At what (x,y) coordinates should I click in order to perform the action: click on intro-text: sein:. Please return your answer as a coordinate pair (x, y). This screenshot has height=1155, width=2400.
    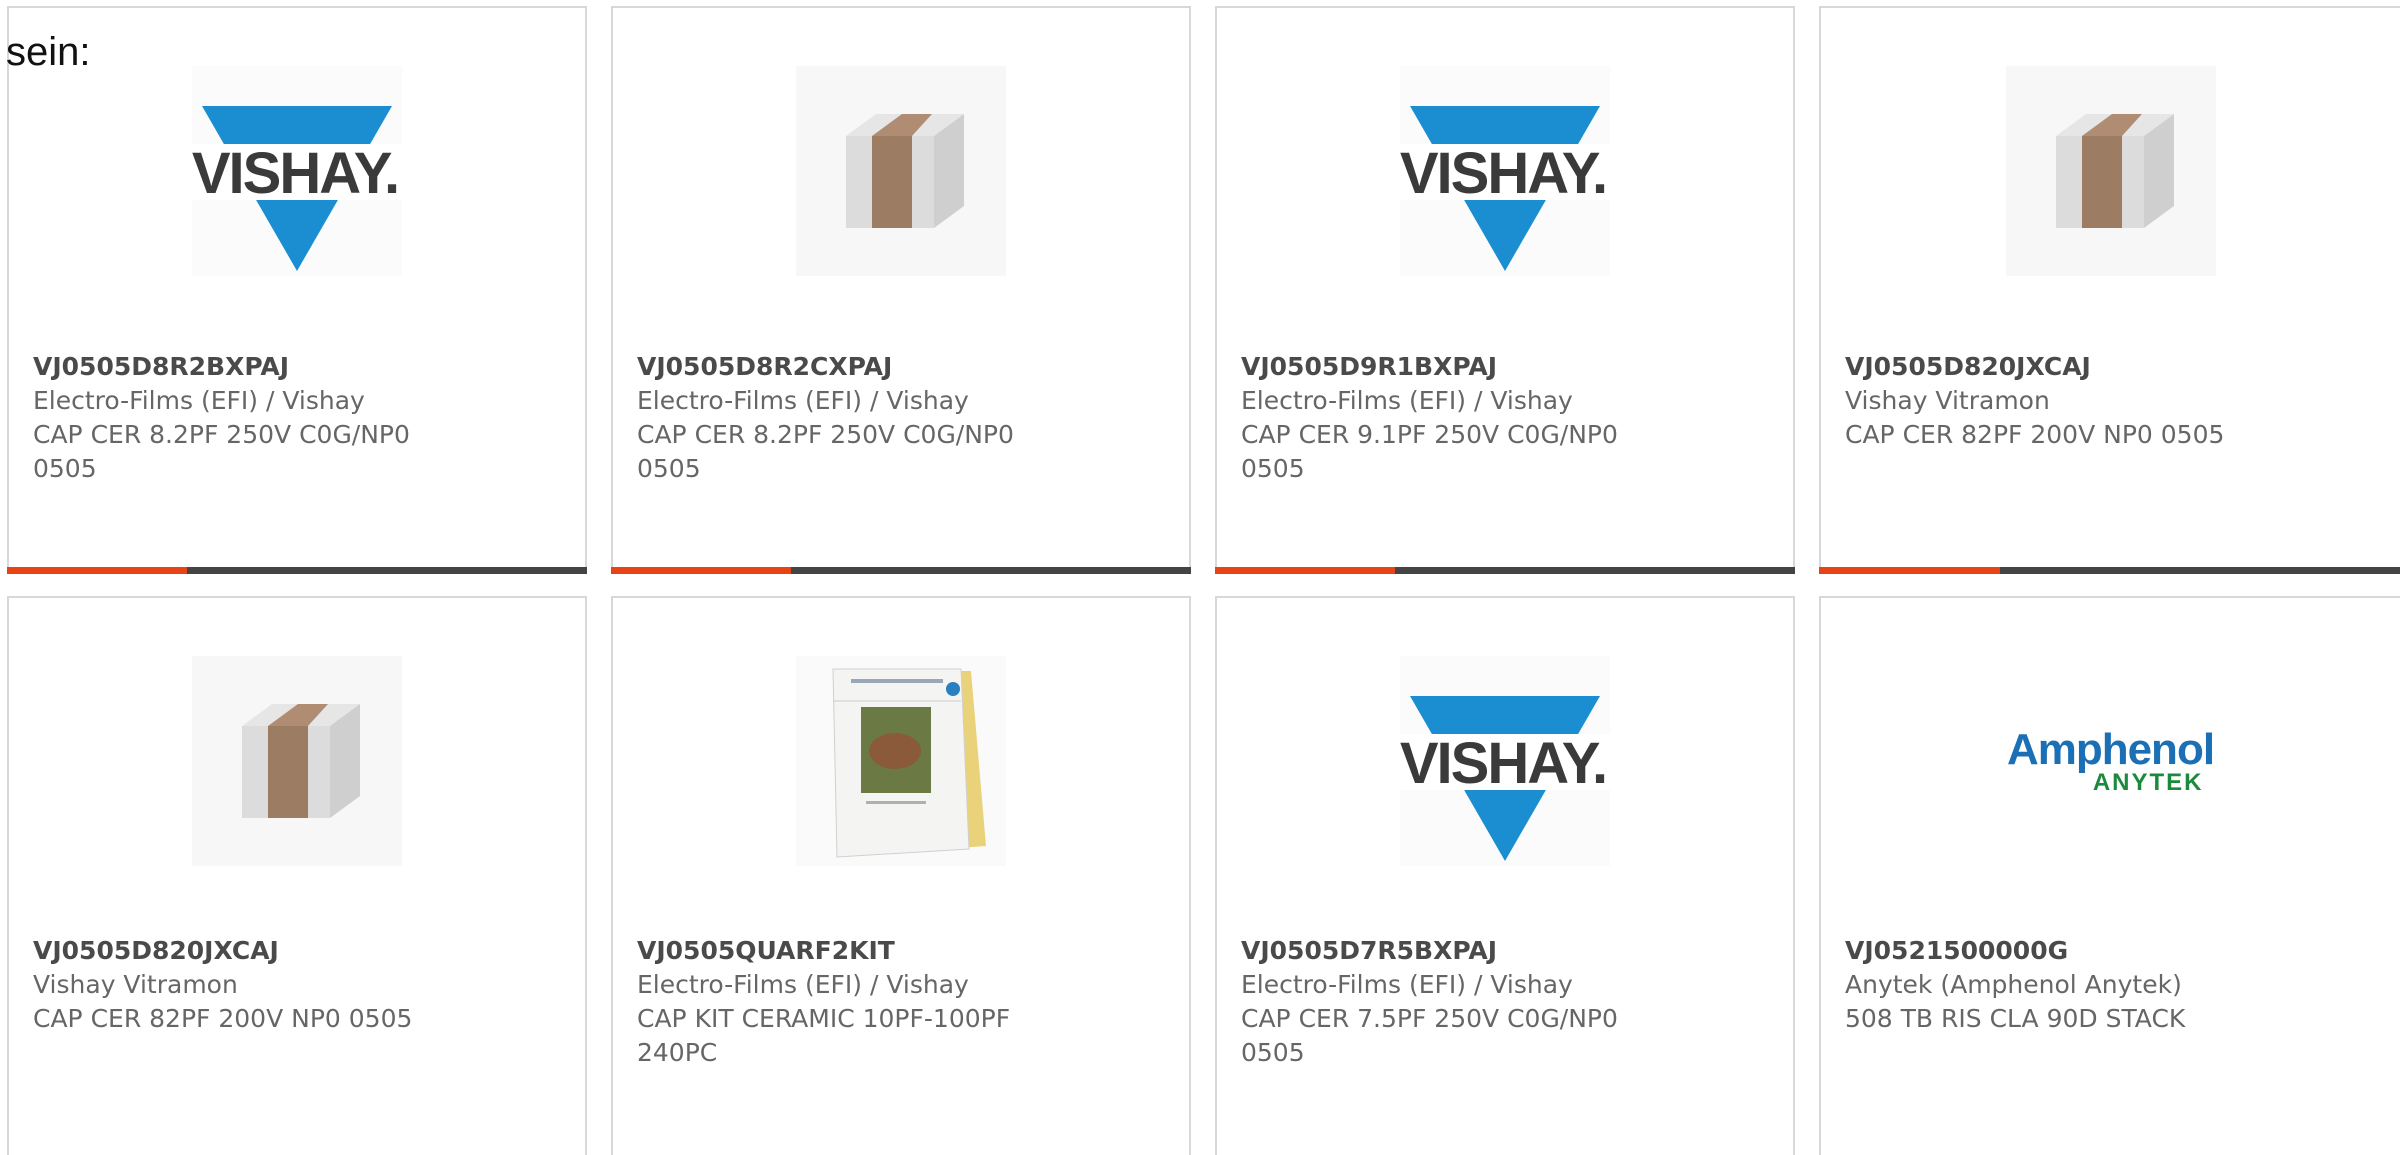
    Looking at the image, I should click on (48, 52).